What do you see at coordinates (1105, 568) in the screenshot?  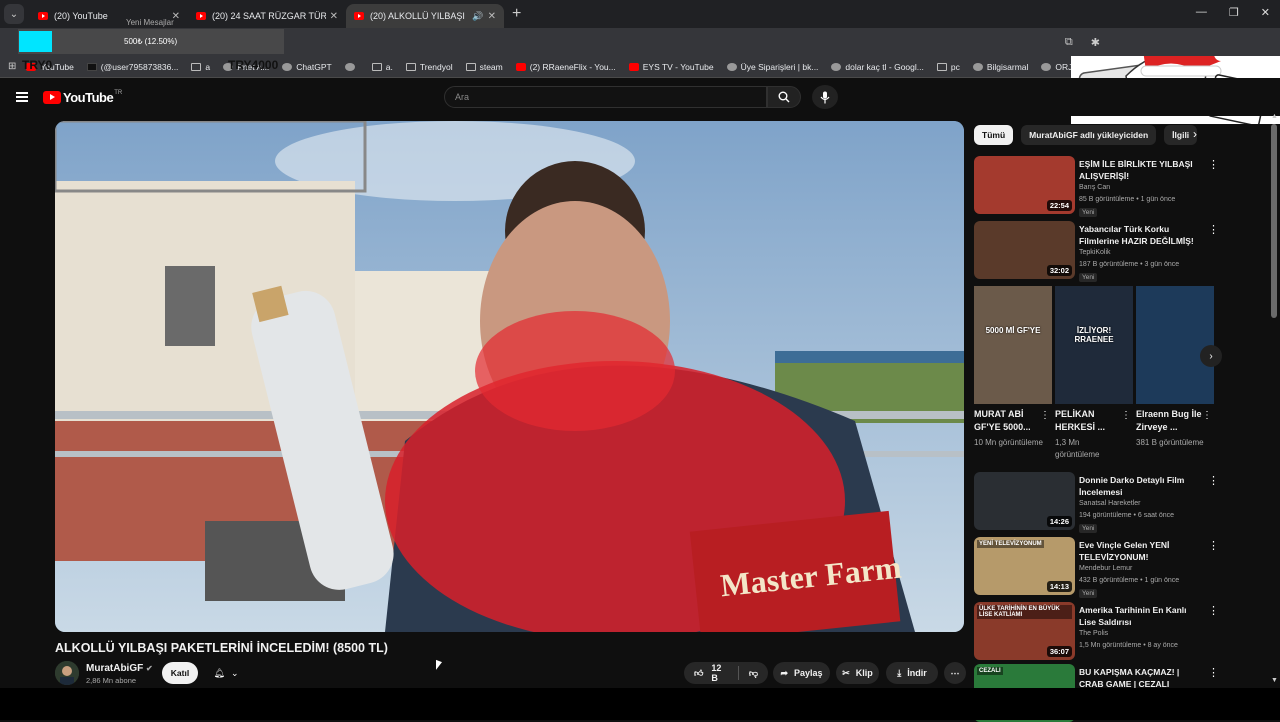 I see `channel-name: Mendebur Lemur` at bounding box center [1105, 568].